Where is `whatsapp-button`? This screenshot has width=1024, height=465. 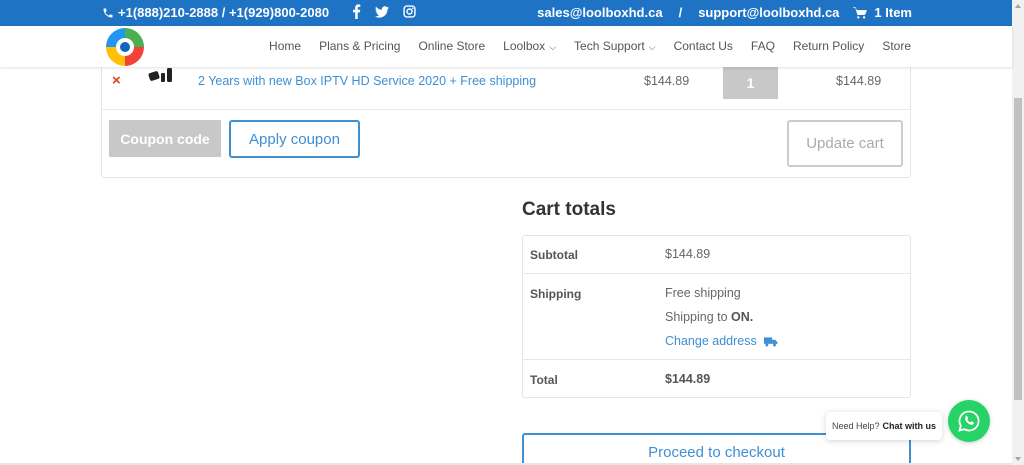
whatsapp-button is located at coordinates (969, 421).